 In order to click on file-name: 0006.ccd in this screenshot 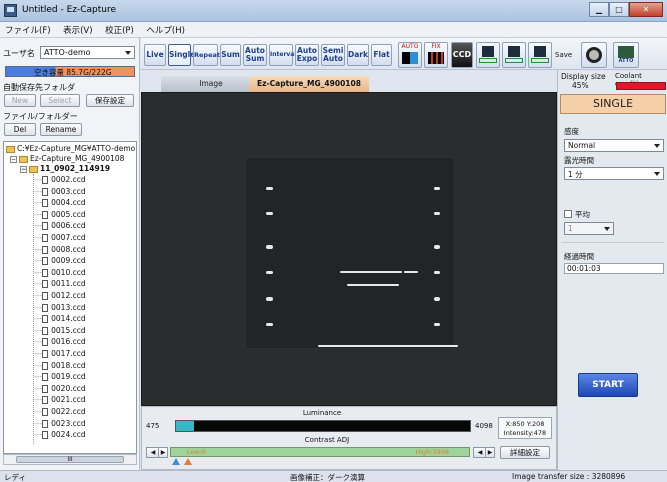, I will do `click(68, 226)`.